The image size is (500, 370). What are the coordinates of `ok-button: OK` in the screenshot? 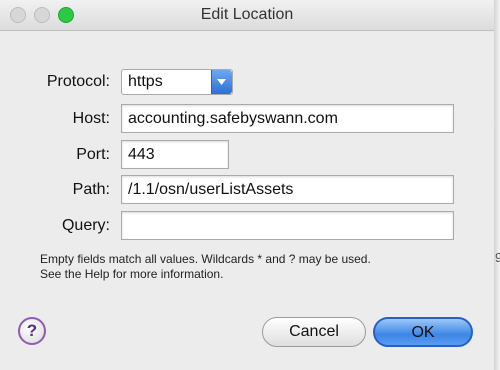 It's located at (423, 332).